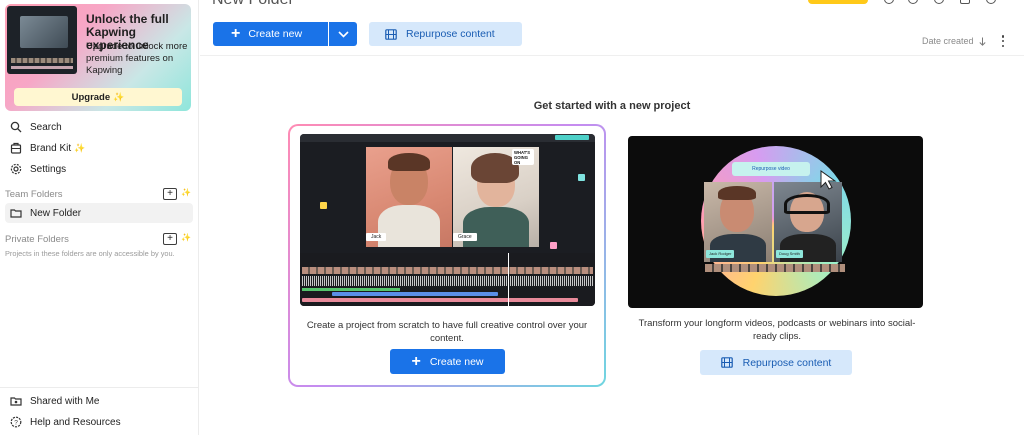 The height and width of the screenshot is (435, 1024). Describe the element at coordinates (99, 148) in the screenshot. I see `sidebar-item-brand-kit: Brand Kit ✨` at that location.